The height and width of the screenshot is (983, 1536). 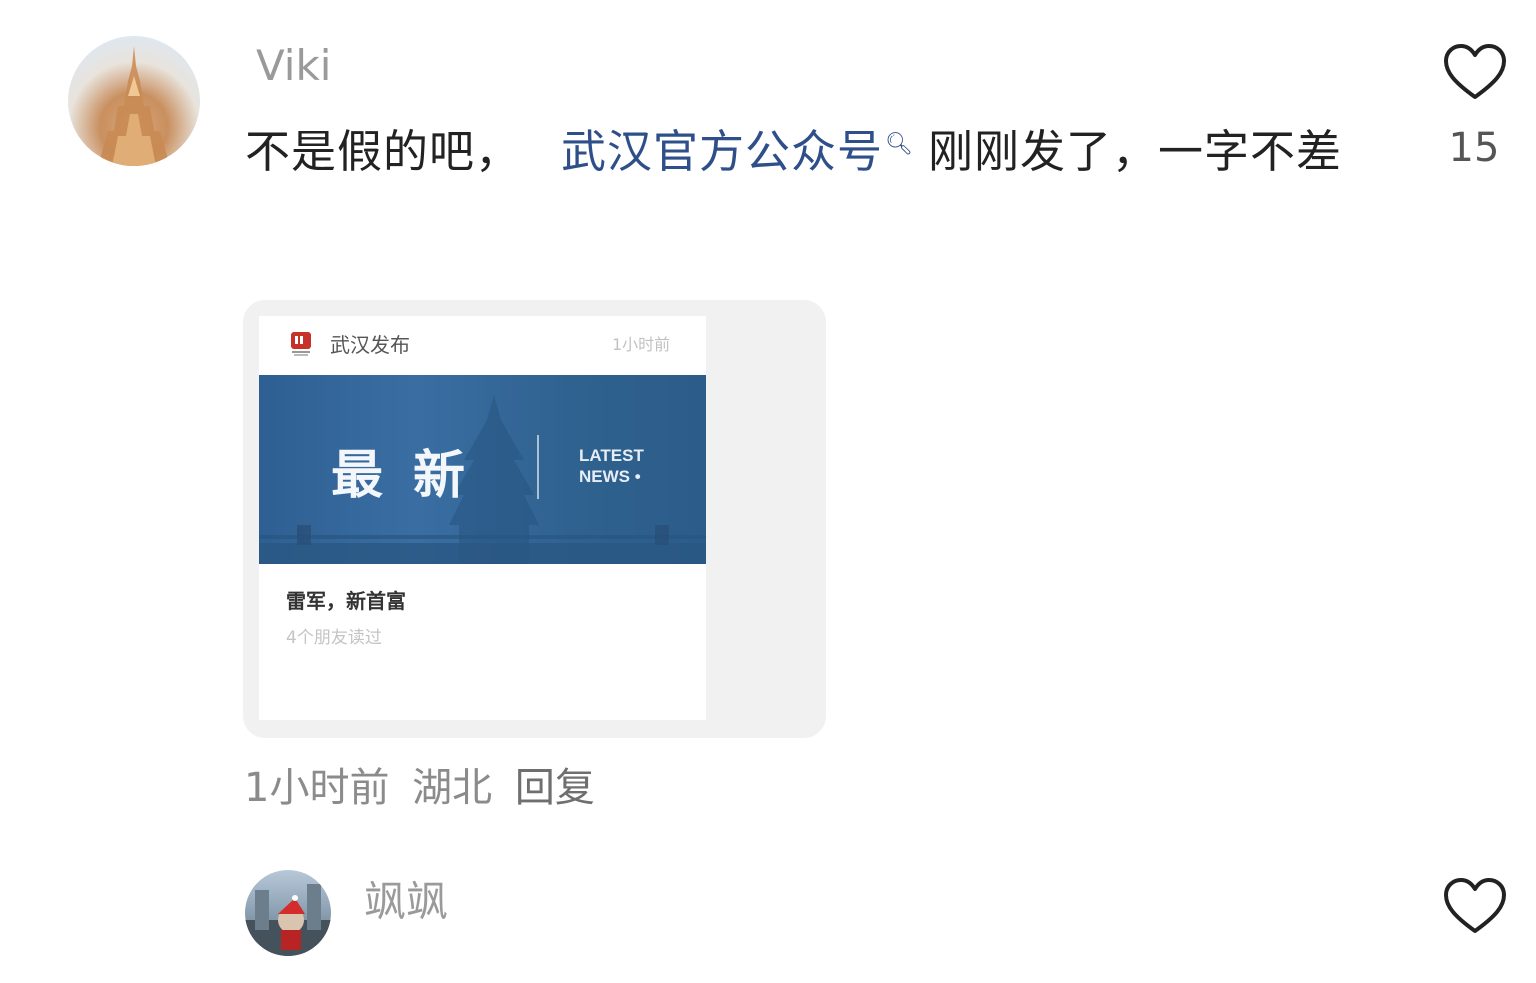 What do you see at coordinates (134, 106) in the screenshot?
I see `castle-icon` at bounding box center [134, 106].